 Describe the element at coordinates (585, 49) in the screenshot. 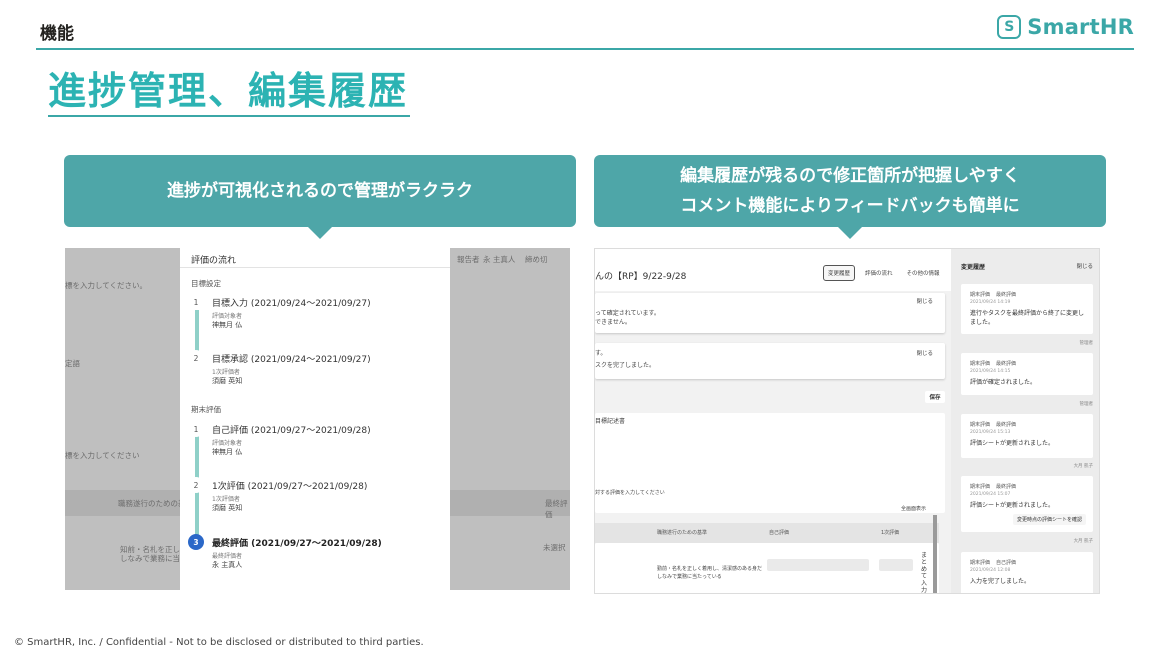

I see `header-divider` at that location.